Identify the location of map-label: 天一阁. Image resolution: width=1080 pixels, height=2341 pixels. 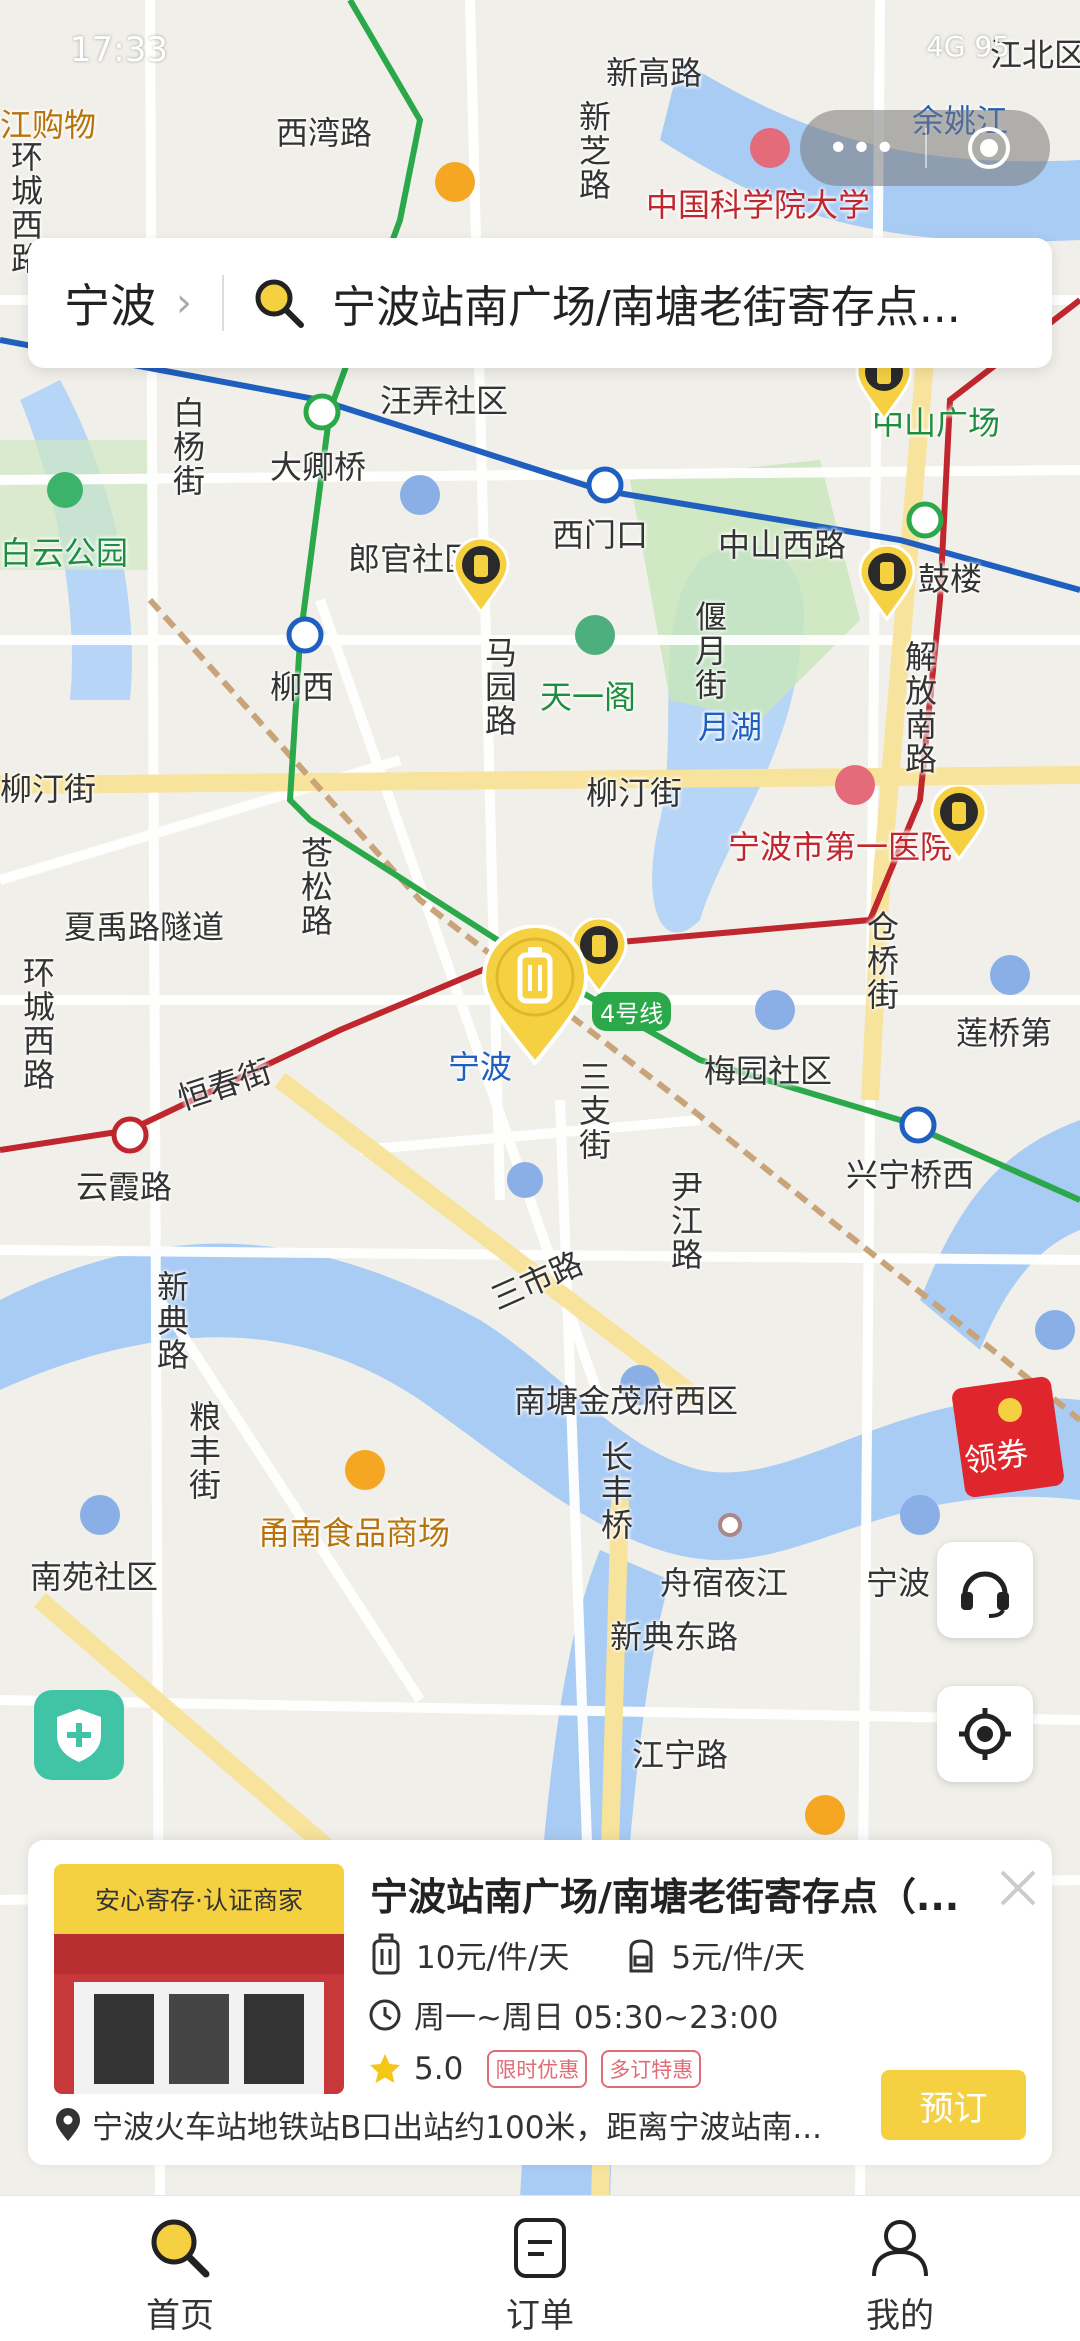
(588, 697).